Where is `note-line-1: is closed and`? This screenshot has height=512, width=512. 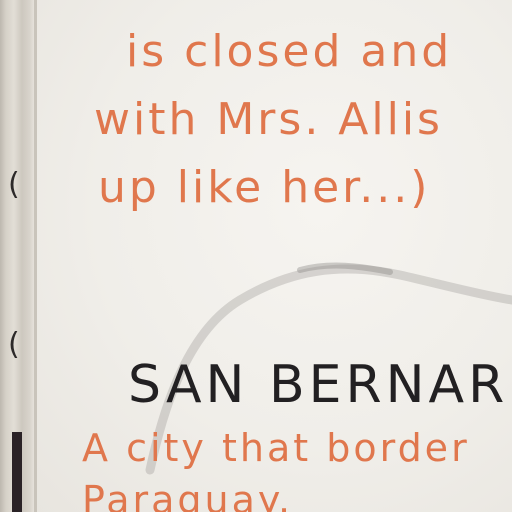
note-line-1: is closed and is located at coordinates (289, 51).